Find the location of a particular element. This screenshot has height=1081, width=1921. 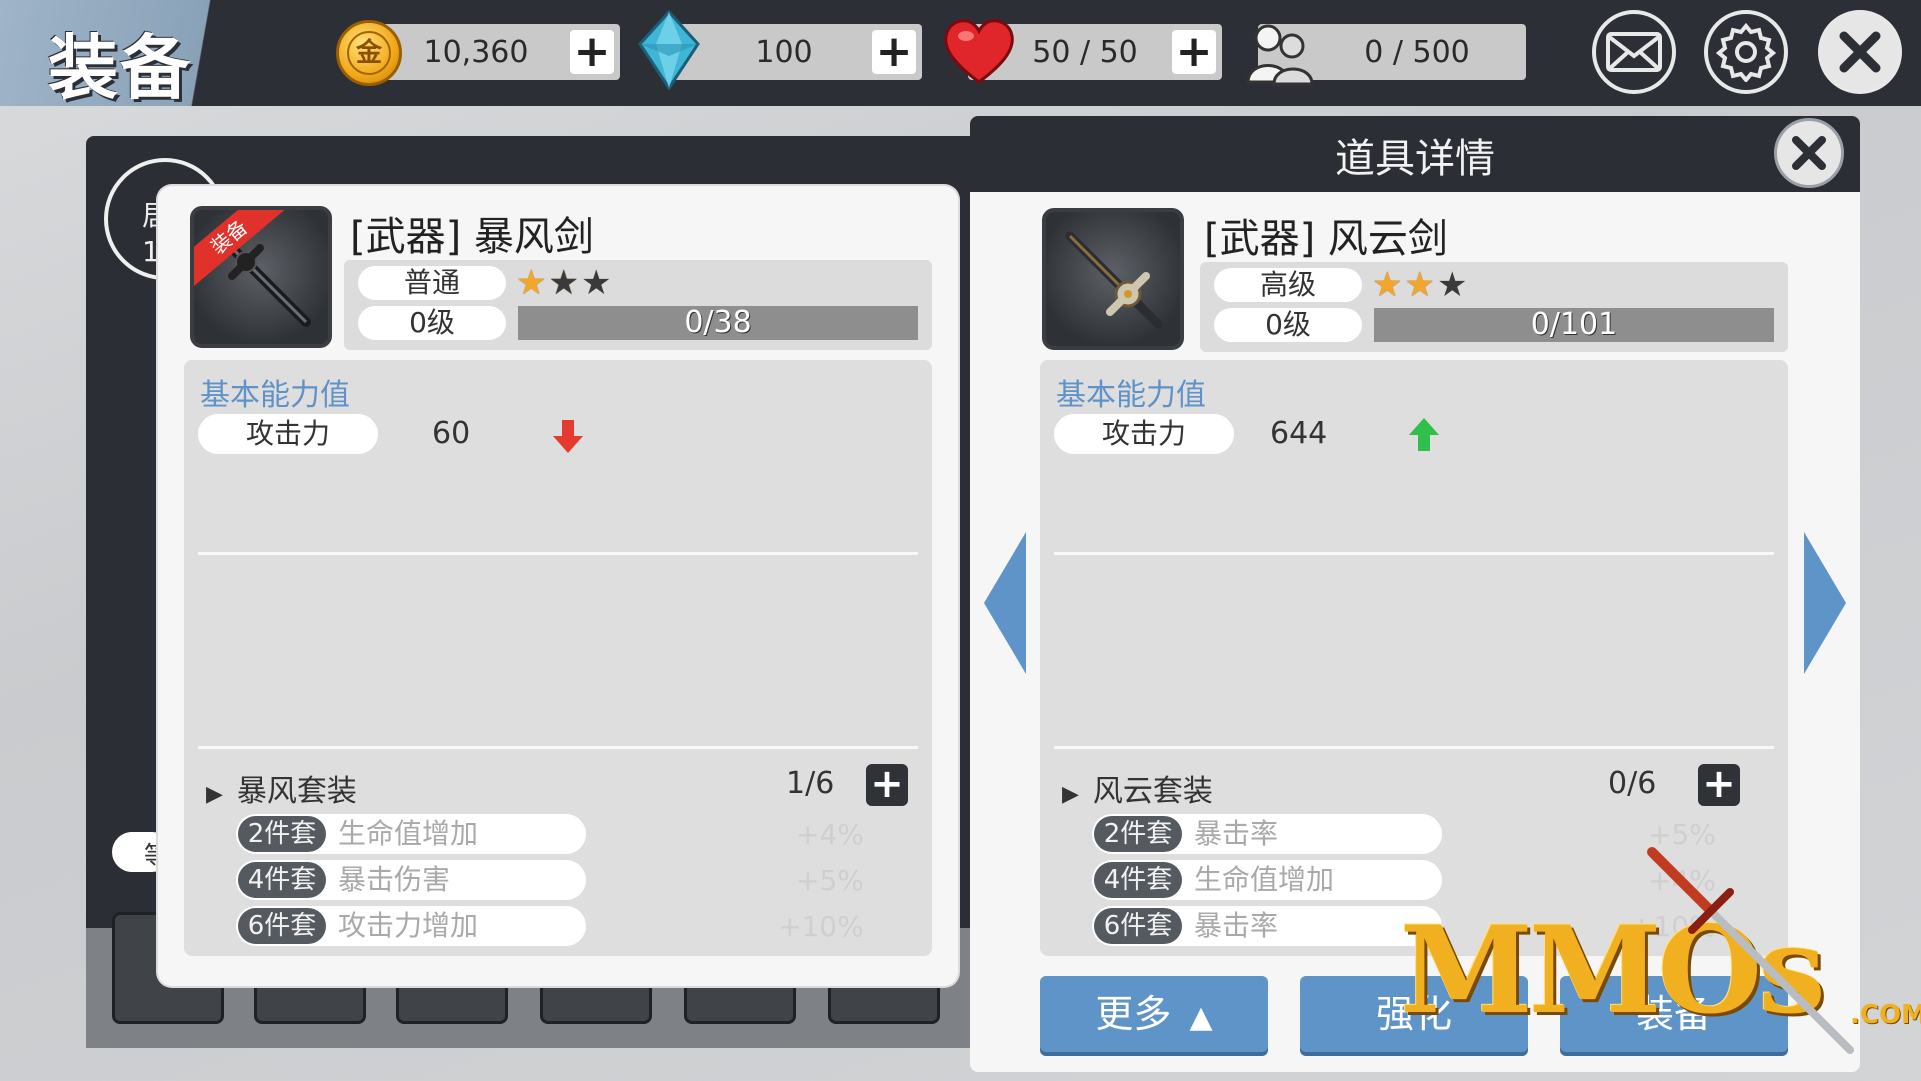

mail-icon is located at coordinates (1634, 52).